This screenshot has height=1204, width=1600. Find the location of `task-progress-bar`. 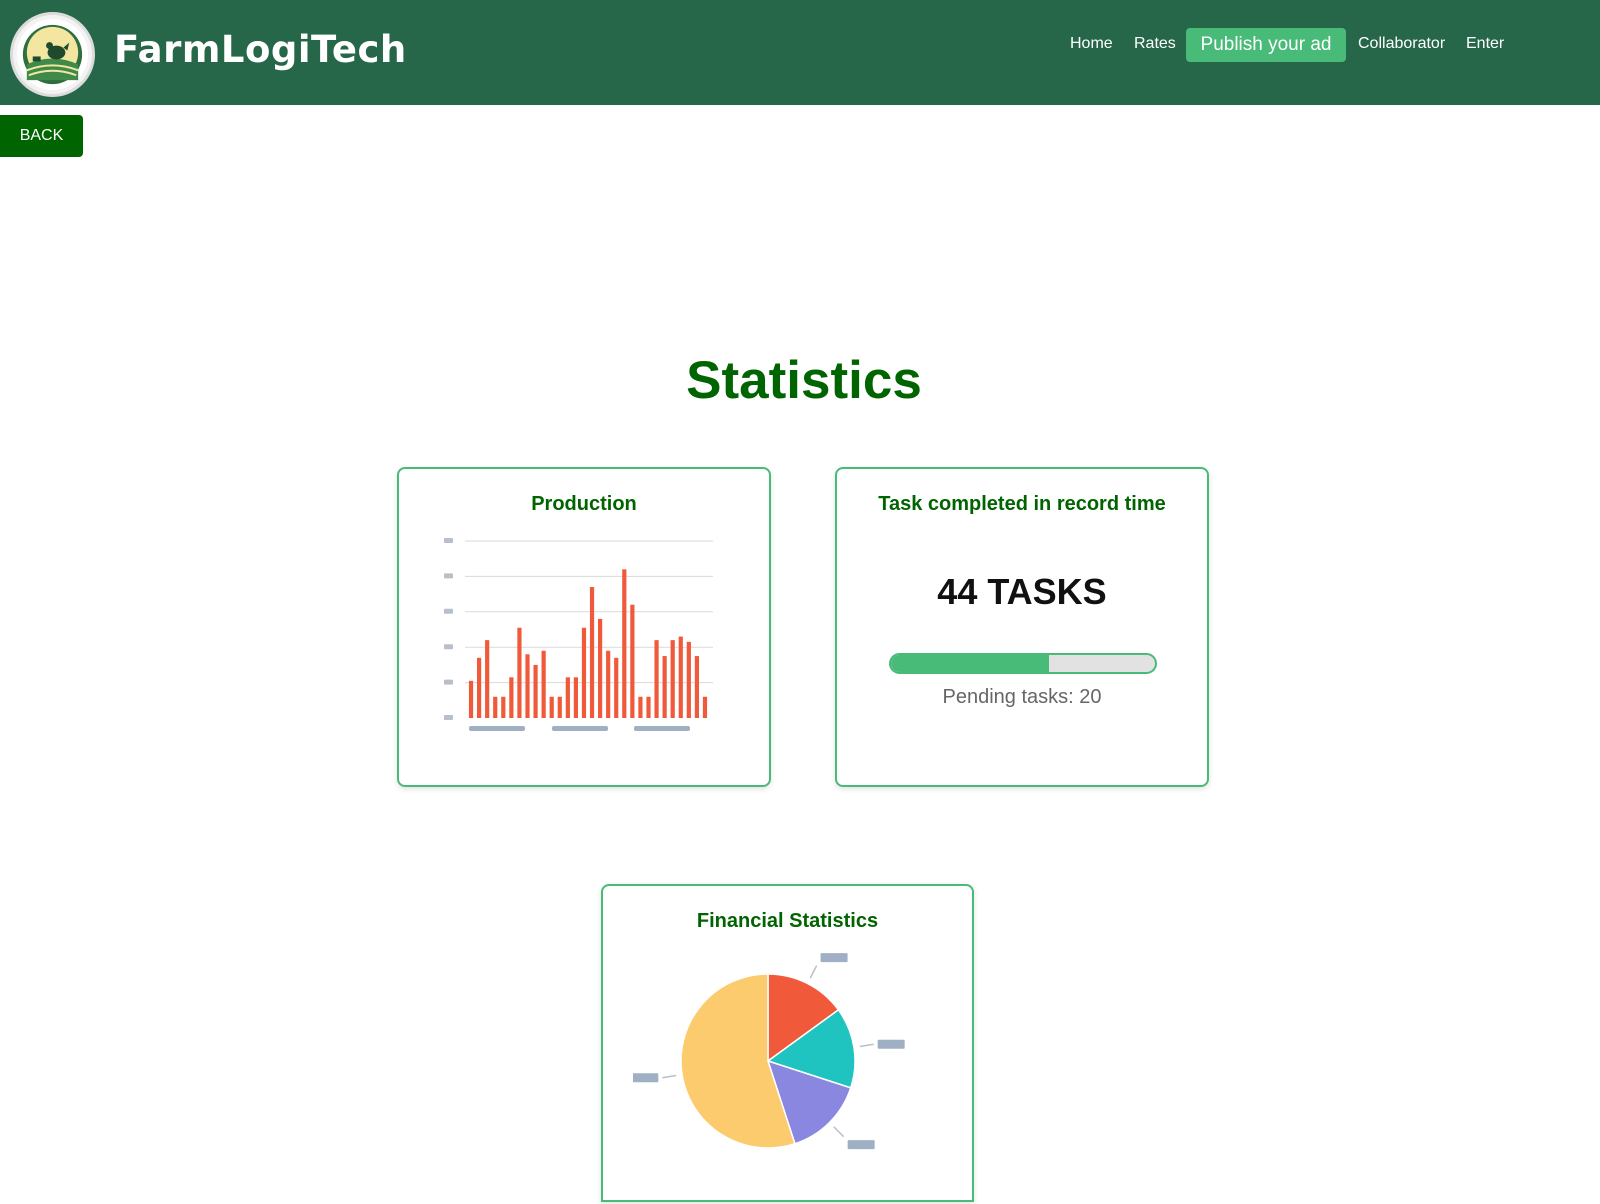

task-progress-bar is located at coordinates (1023, 663).